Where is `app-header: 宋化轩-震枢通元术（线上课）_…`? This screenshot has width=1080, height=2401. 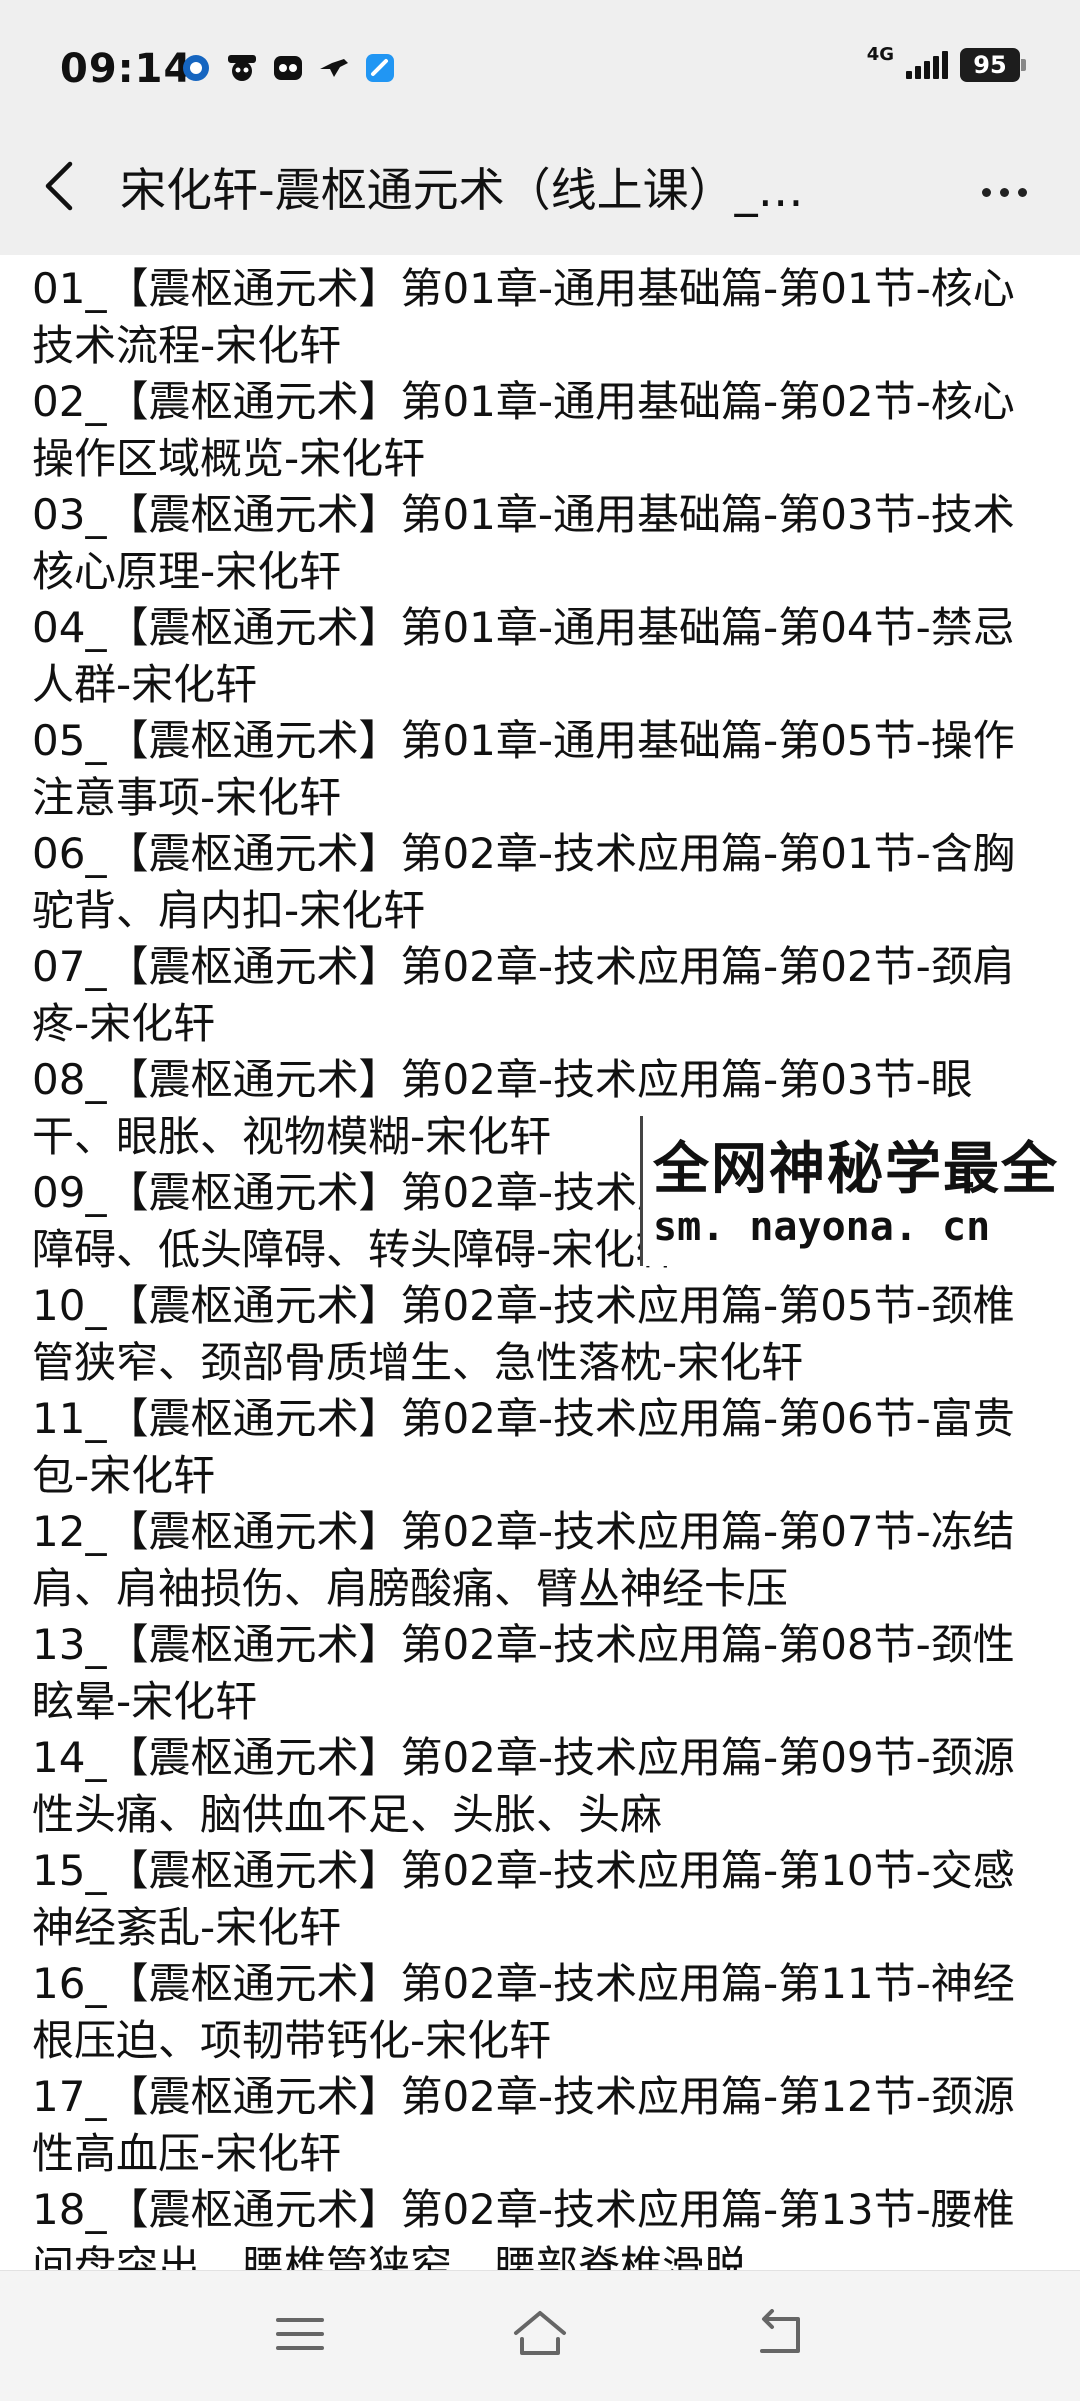
app-header: 宋化轩-震枢通元术（线上课）_… is located at coordinates (540, 192).